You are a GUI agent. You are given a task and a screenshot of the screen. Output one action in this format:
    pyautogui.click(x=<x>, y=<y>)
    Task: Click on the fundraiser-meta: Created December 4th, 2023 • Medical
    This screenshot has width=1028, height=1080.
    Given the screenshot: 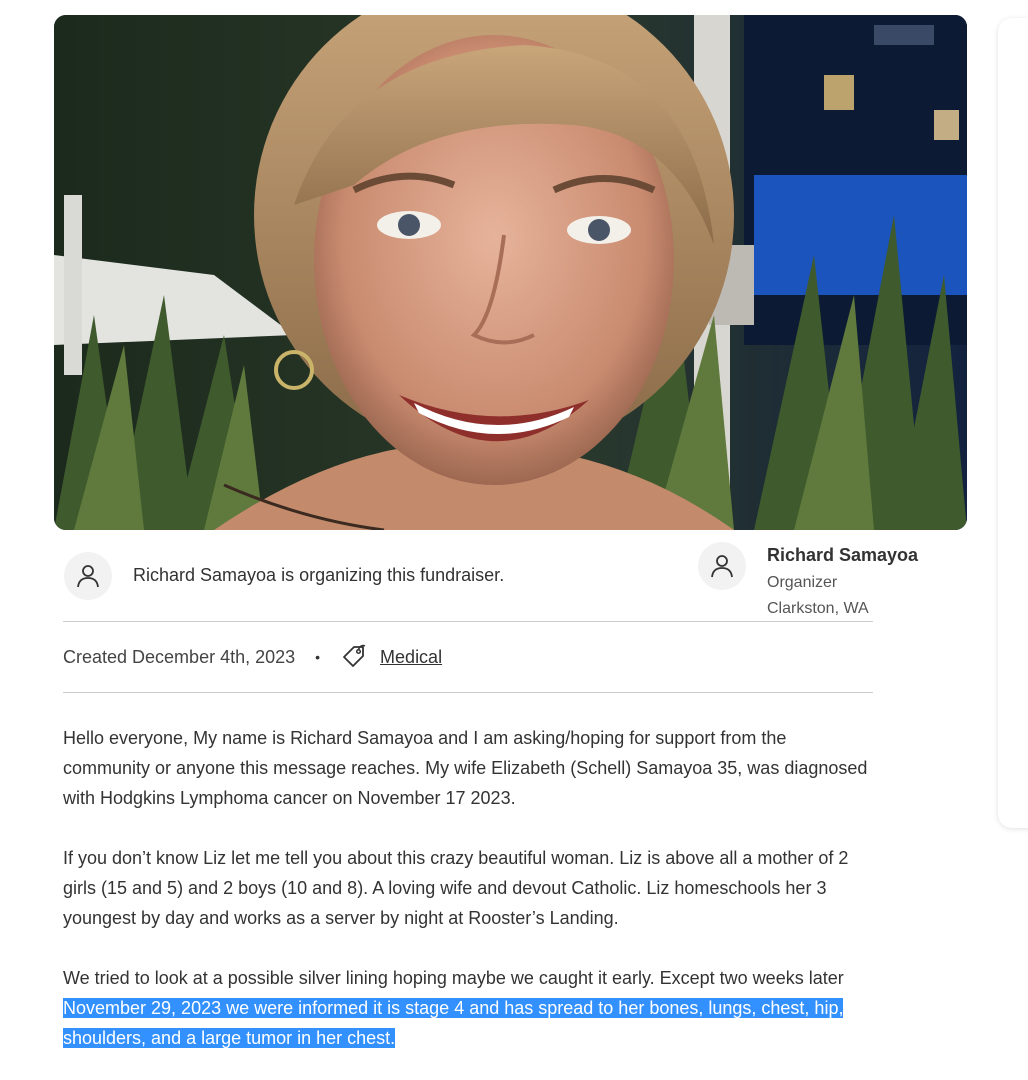 What is the action you would take?
    pyautogui.click(x=252, y=657)
    